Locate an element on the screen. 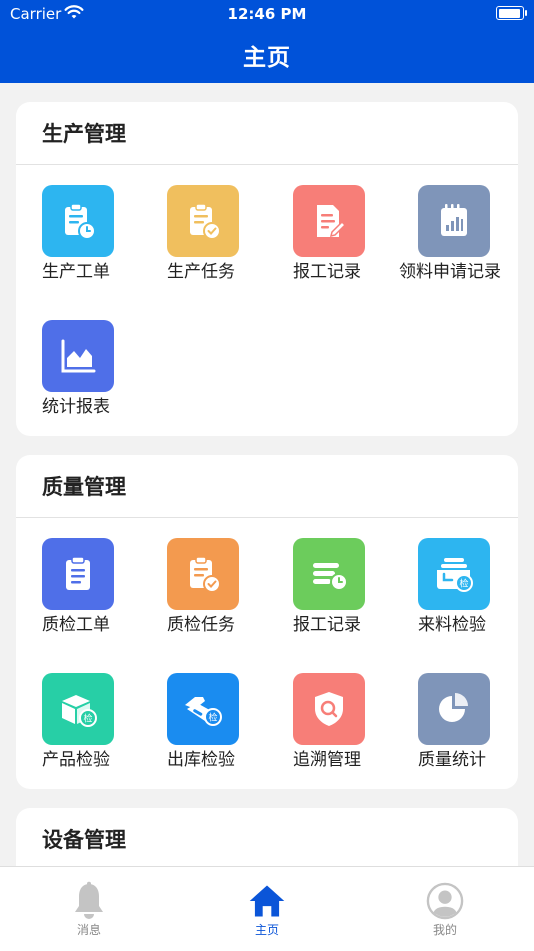  incoming-inspect-icon: 检 is located at coordinates (454, 574).